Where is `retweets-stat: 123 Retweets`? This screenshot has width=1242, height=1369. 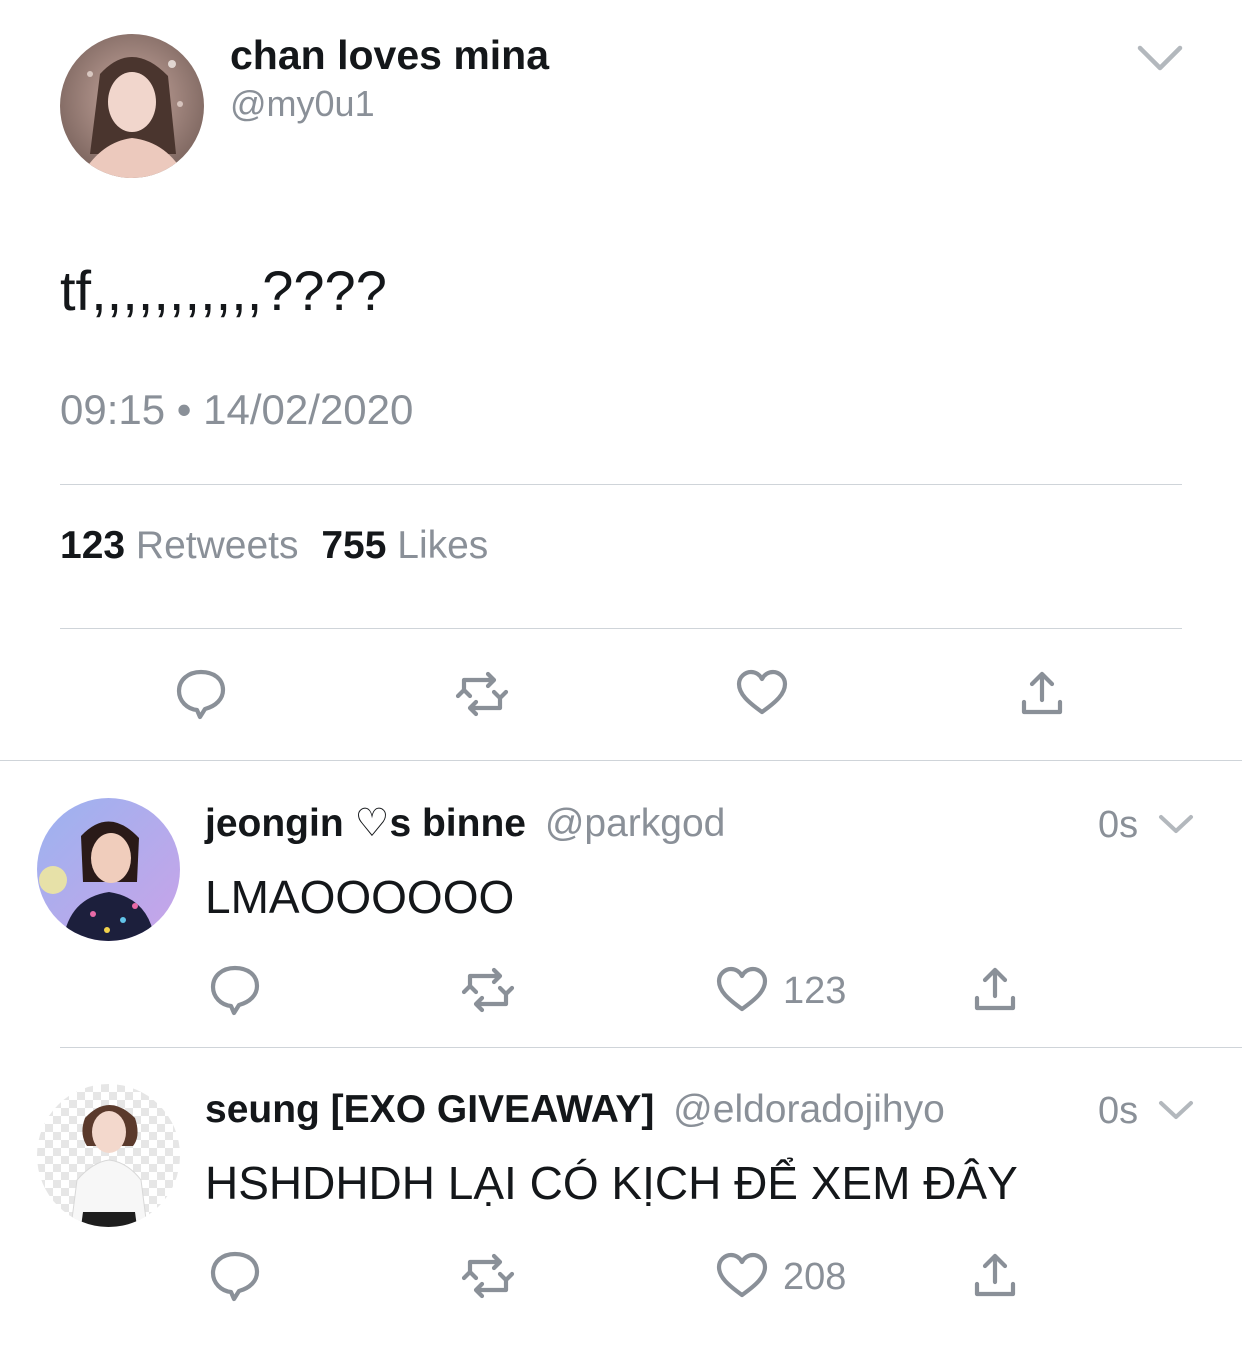 retweets-stat: 123 Retweets is located at coordinates (184, 545).